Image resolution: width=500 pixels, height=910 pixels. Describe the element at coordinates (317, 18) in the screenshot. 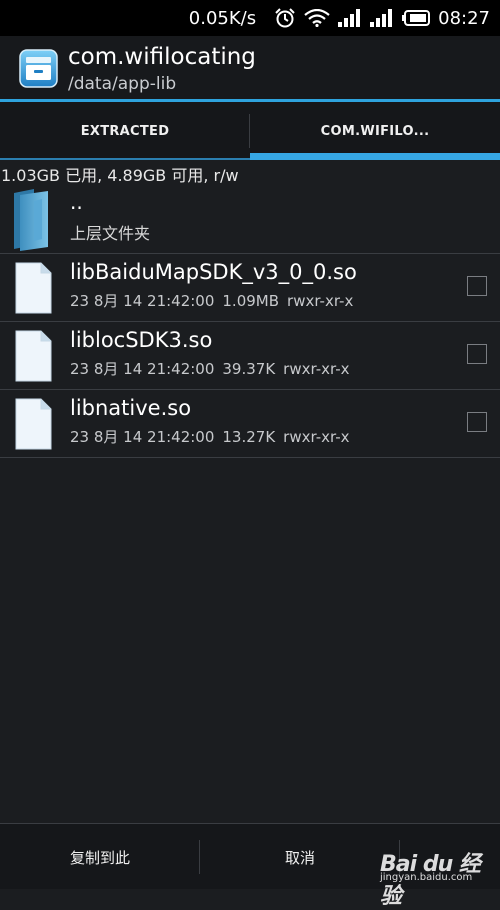

I see `wifi-icon` at that location.